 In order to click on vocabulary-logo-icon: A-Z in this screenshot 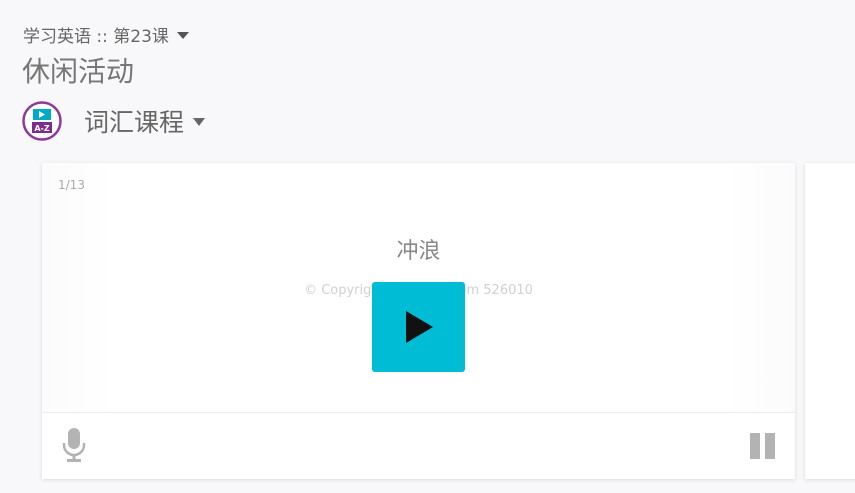, I will do `click(42, 121)`.